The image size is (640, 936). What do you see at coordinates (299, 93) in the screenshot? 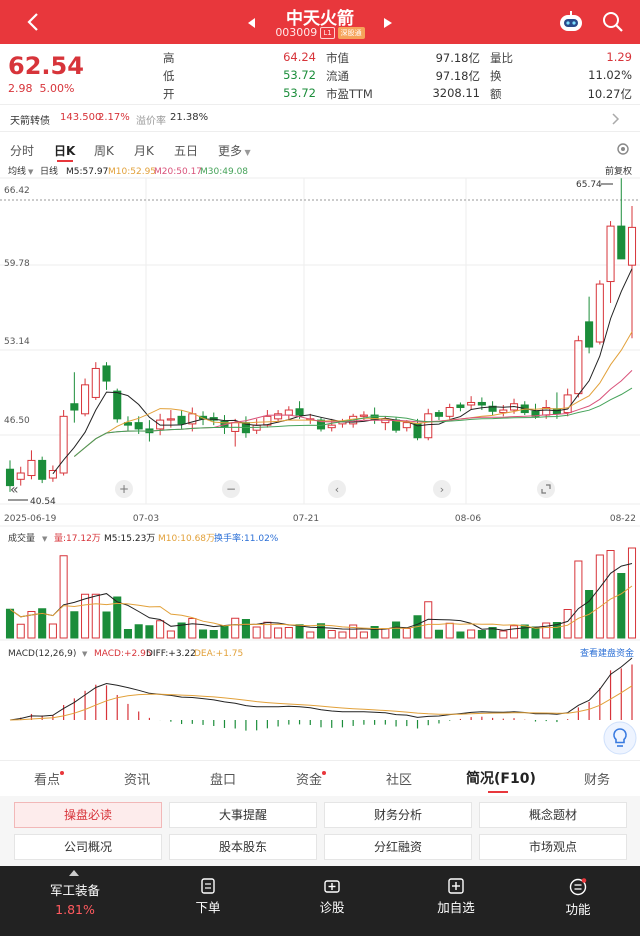
I see `open-value: 53.72` at bounding box center [299, 93].